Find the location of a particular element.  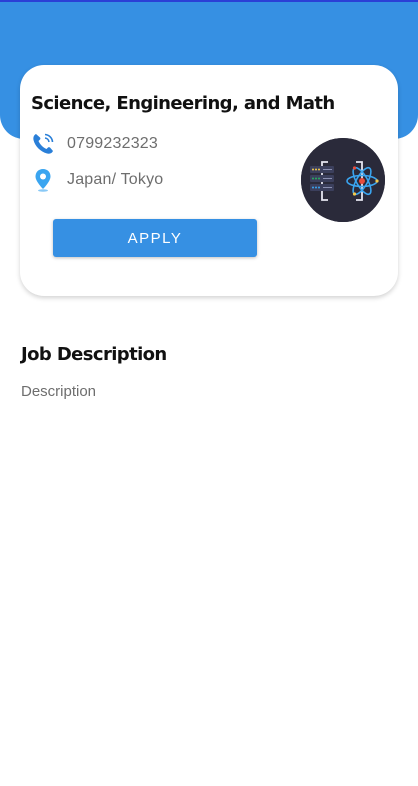

job-title: Science, Engineering, and Math is located at coordinates (183, 103).